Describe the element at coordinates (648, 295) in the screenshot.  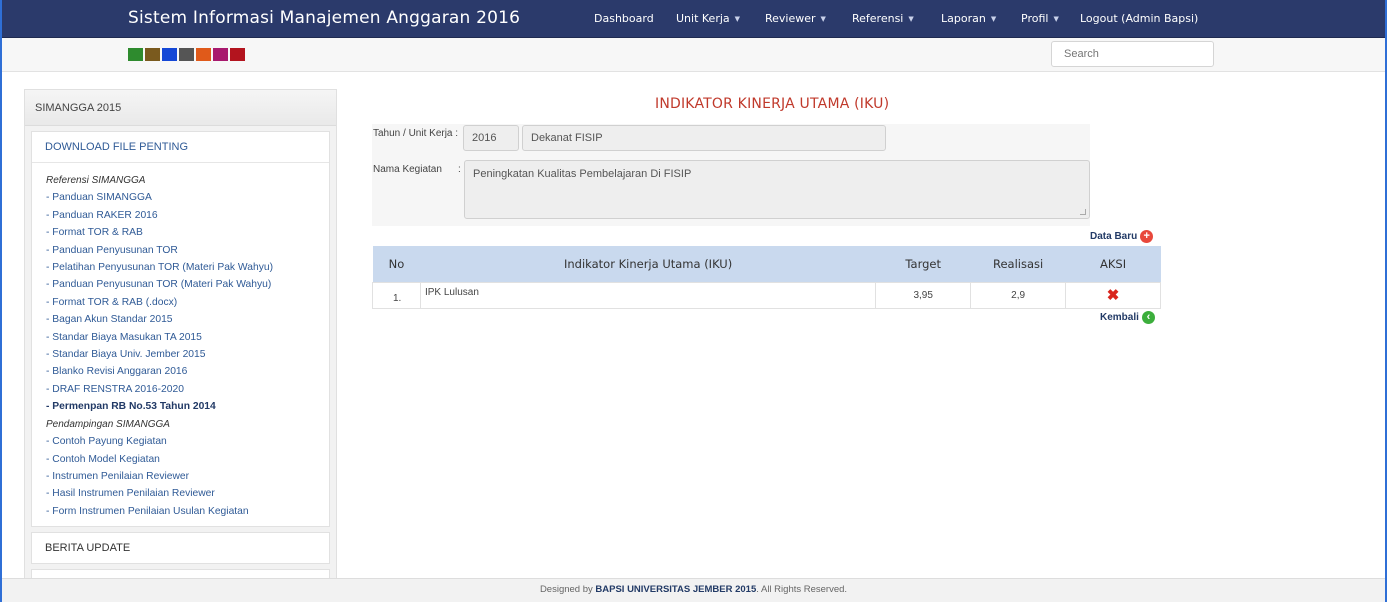
I see `cell-iku: IPK Lulusan` at that location.